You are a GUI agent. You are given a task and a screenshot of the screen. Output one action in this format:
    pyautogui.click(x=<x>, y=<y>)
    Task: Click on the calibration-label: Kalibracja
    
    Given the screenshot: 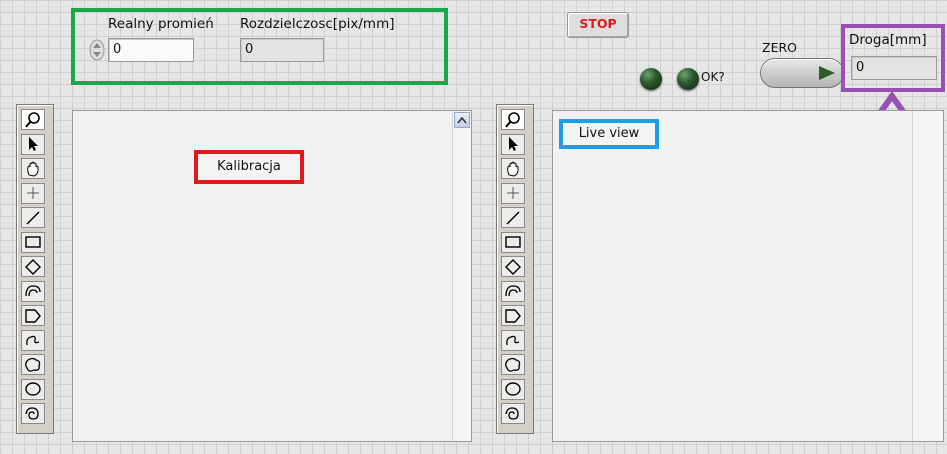 What is the action you would take?
    pyautogui.click(x=249, y=167)
    